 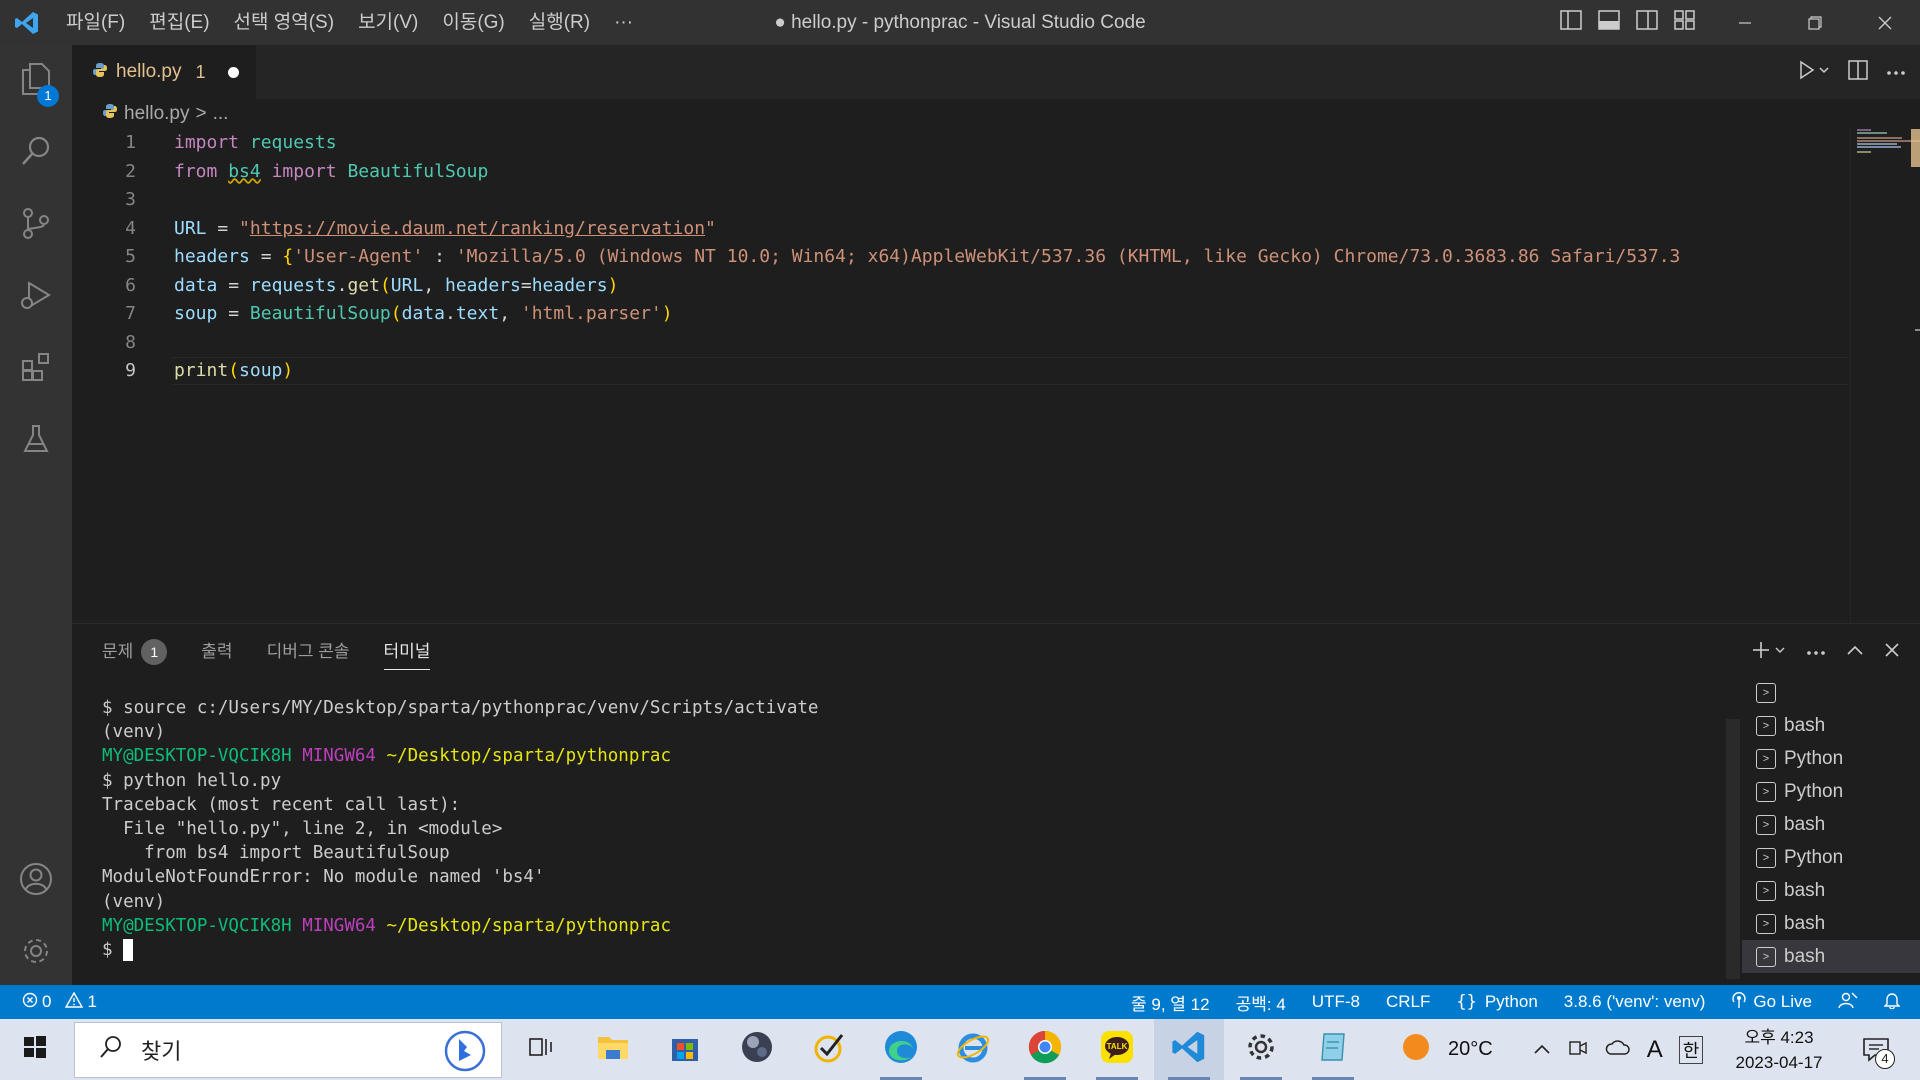 I want to click on file-explorer-button, so click(x=613, y=1049).